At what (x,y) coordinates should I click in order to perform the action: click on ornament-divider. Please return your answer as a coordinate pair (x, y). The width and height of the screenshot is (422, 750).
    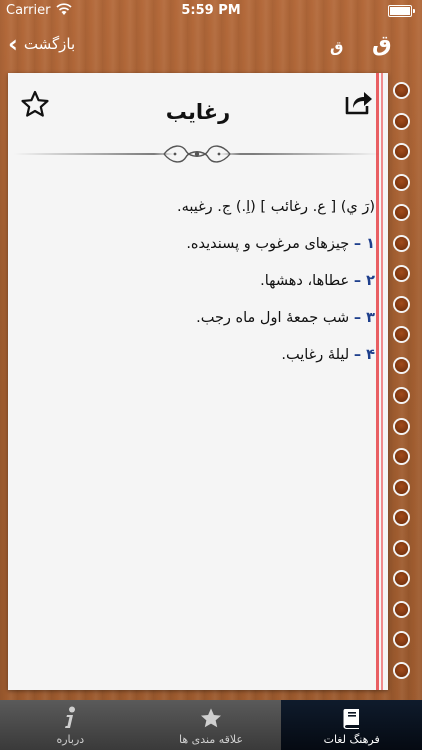
    Looking at the image, I should click on (197, 154).